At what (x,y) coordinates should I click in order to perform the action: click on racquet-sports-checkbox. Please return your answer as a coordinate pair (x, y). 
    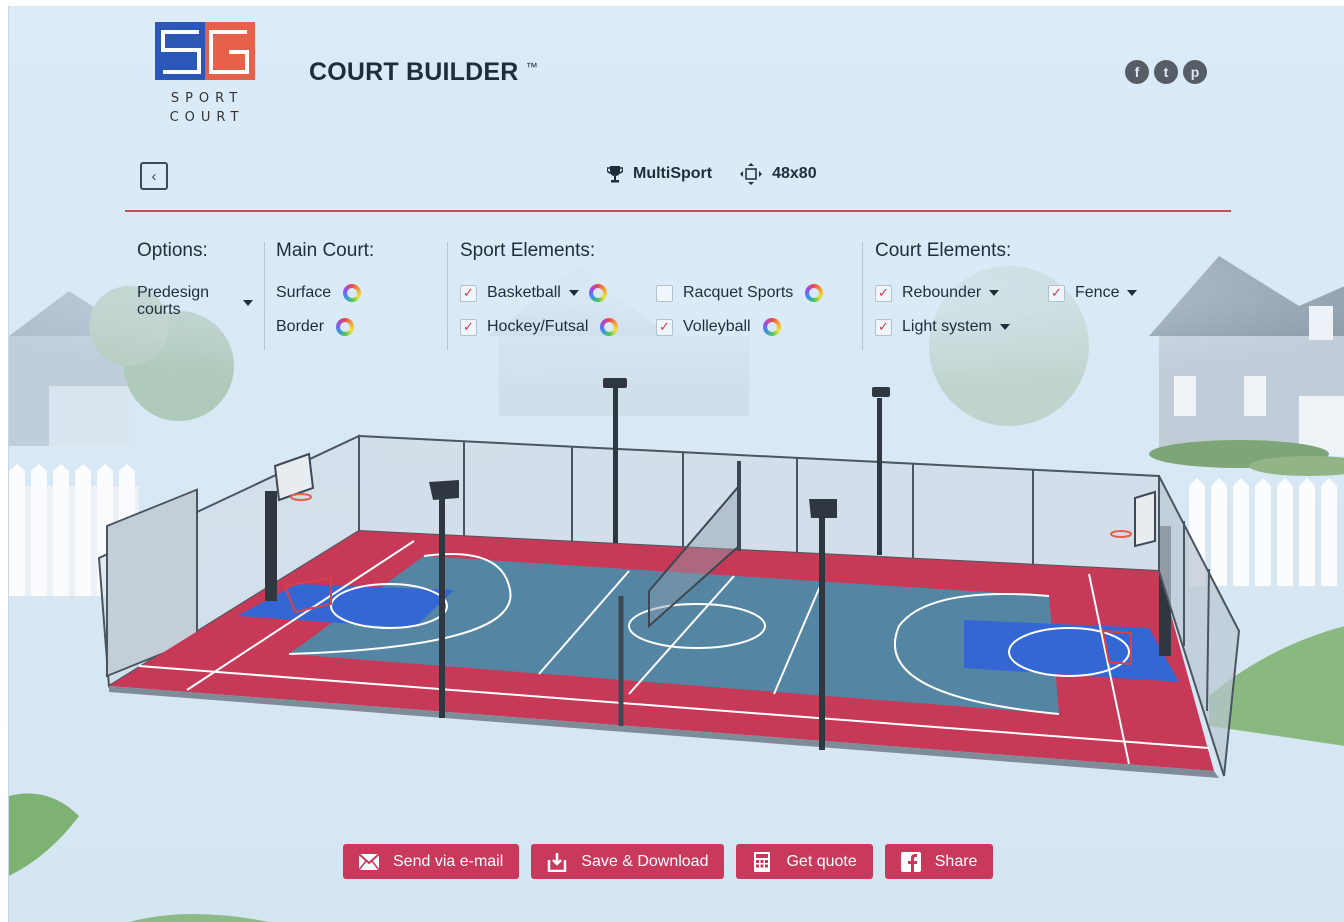
    Looking at the image, I should click on (664, 293).